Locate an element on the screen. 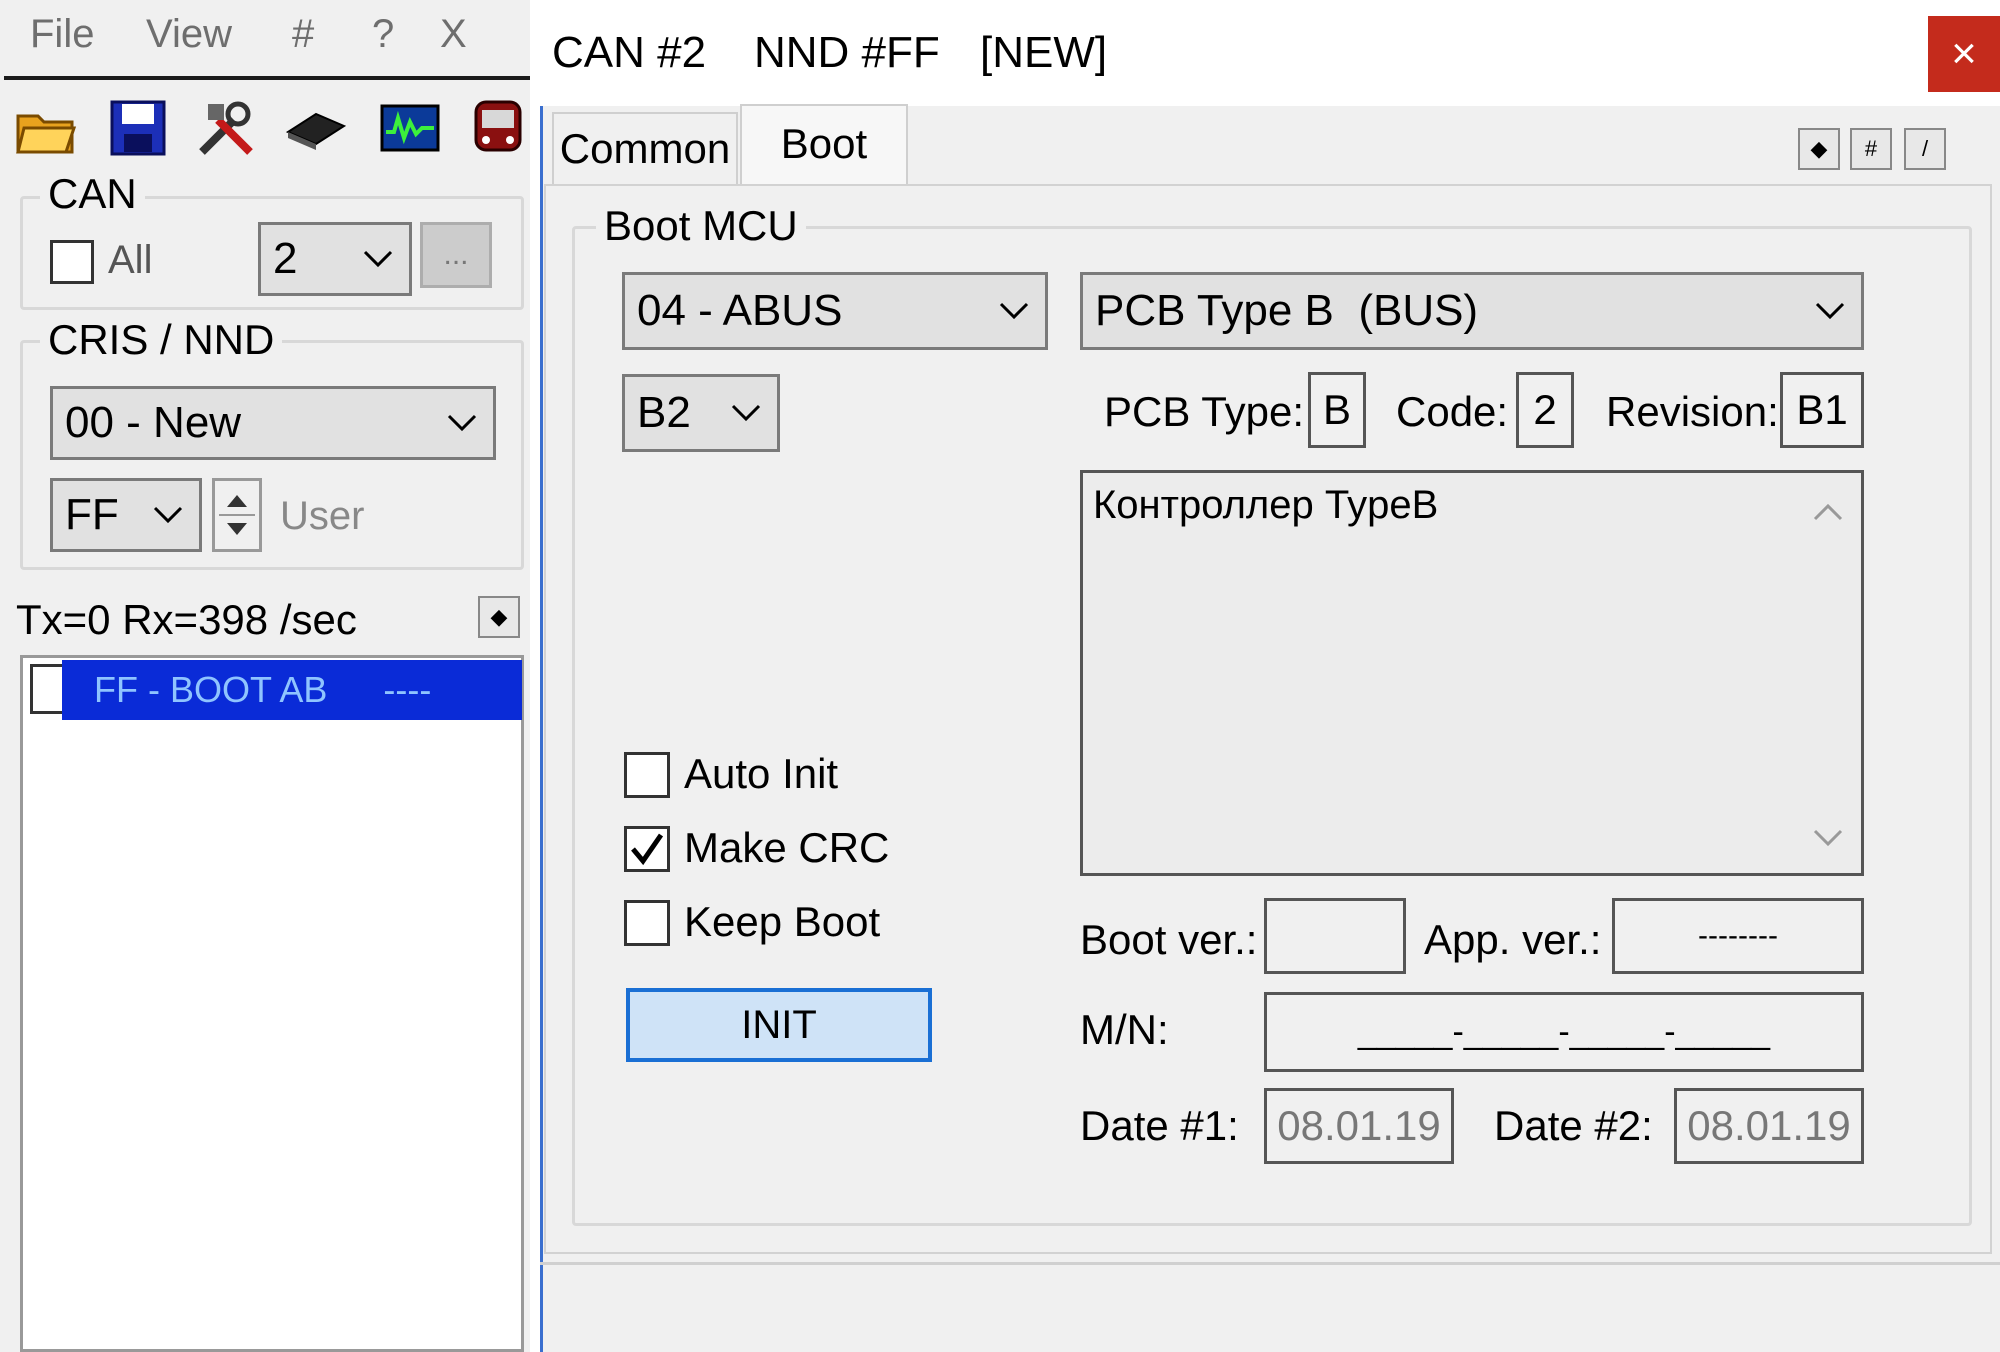 The width and height of the screenshot is (2000, 1352). dialog-title-nnd: NND #FF is located at coordinates (847, 52).